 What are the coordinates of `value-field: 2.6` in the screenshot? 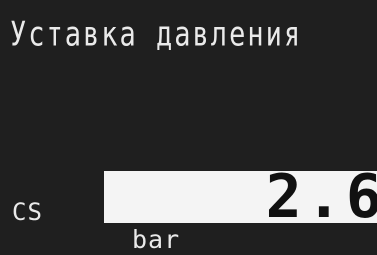 It's located at (240, 197).